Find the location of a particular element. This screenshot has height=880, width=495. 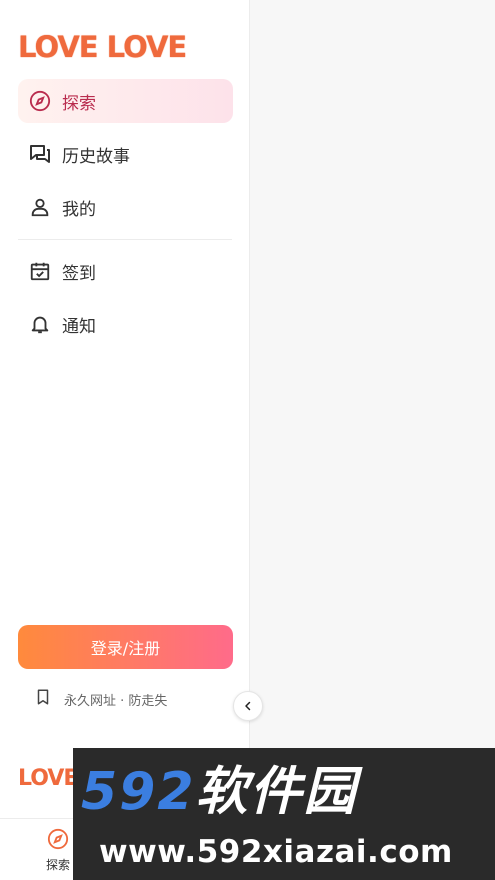

app-logo: LOVE LOVE is located at coordinates (102, 47).